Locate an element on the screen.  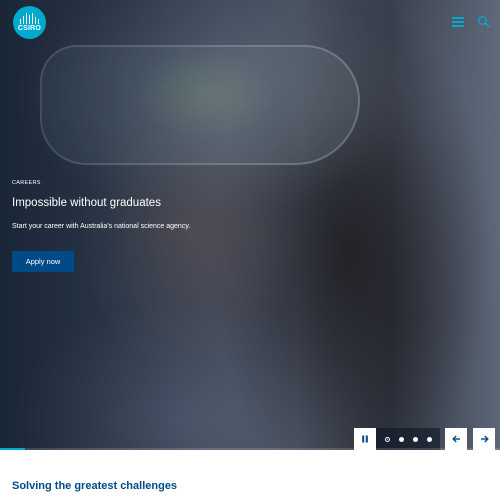
pause-icon is located at coordinates (365, 439).